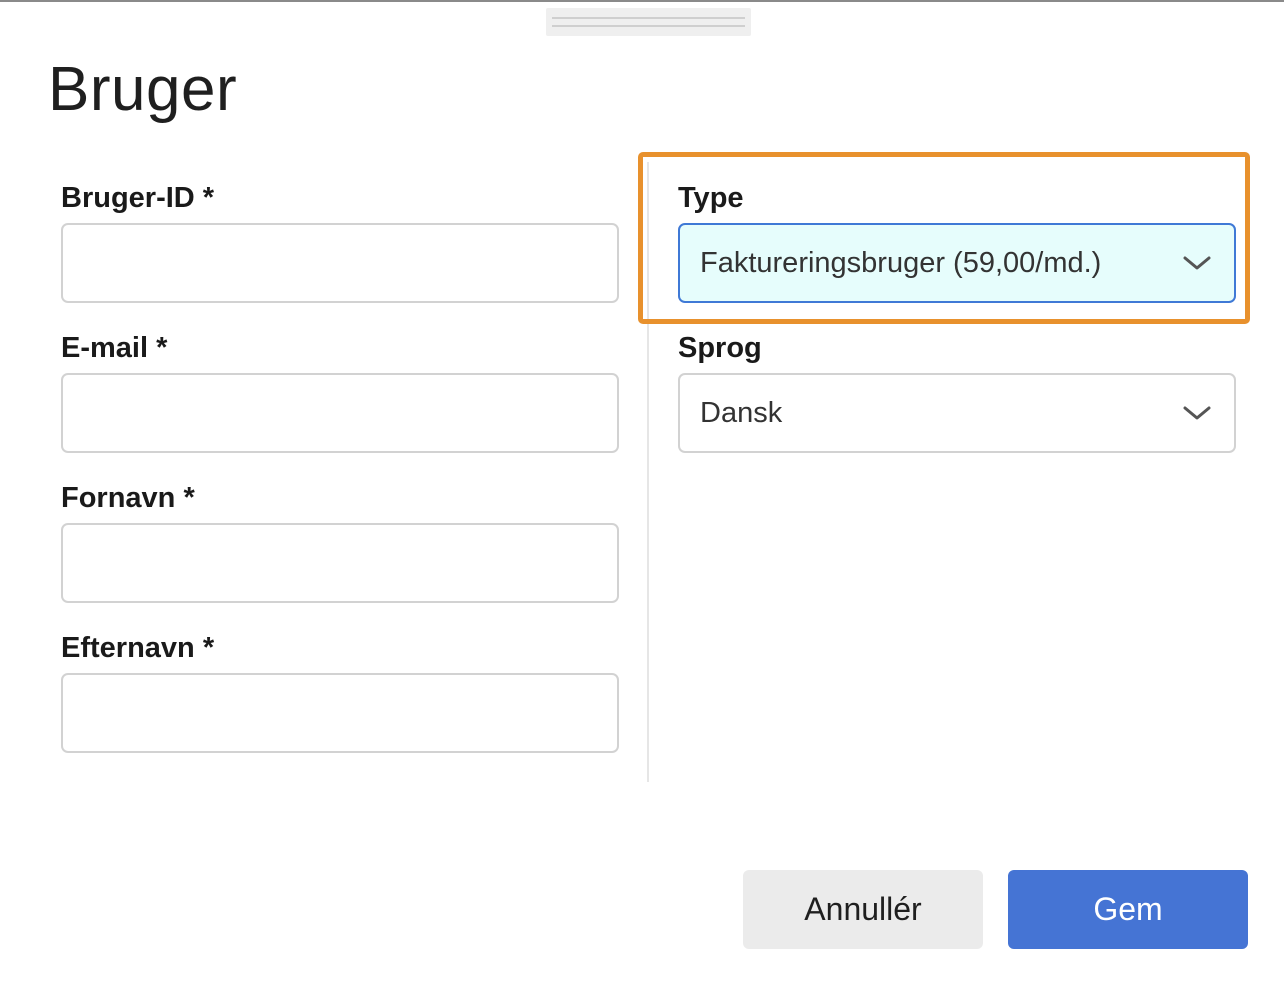  I want to click on type-label: Type, so click(711, 198).